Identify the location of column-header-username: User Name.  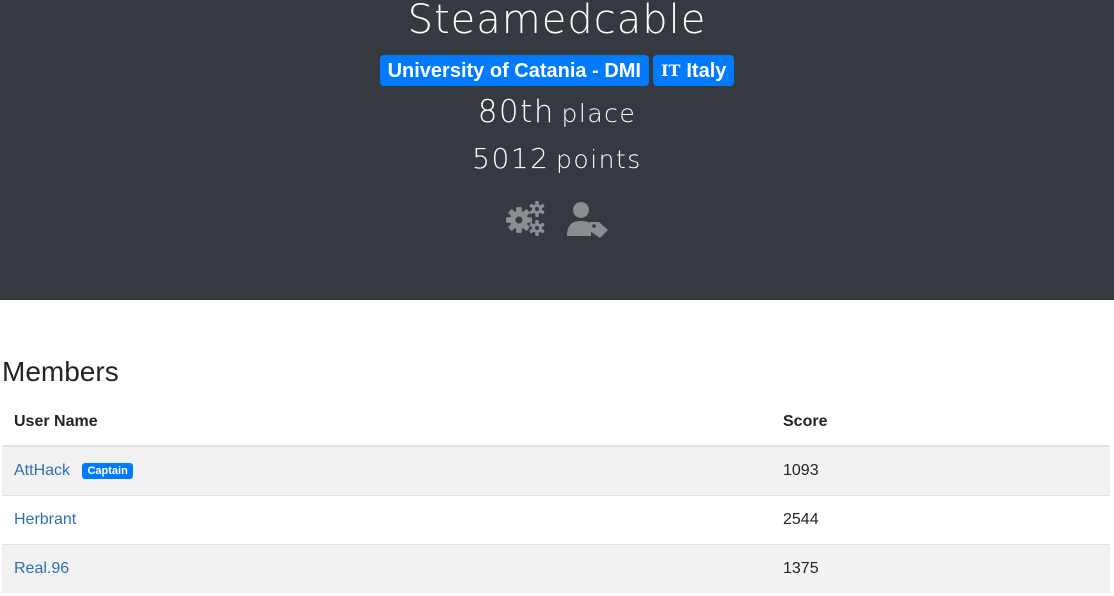
(386, 422).